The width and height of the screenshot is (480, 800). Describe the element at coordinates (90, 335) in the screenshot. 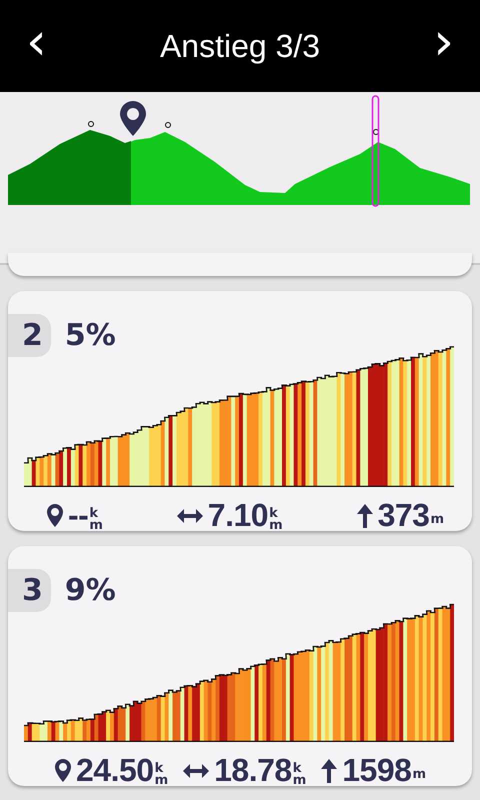

I see `average-grade: 5%` at that location.